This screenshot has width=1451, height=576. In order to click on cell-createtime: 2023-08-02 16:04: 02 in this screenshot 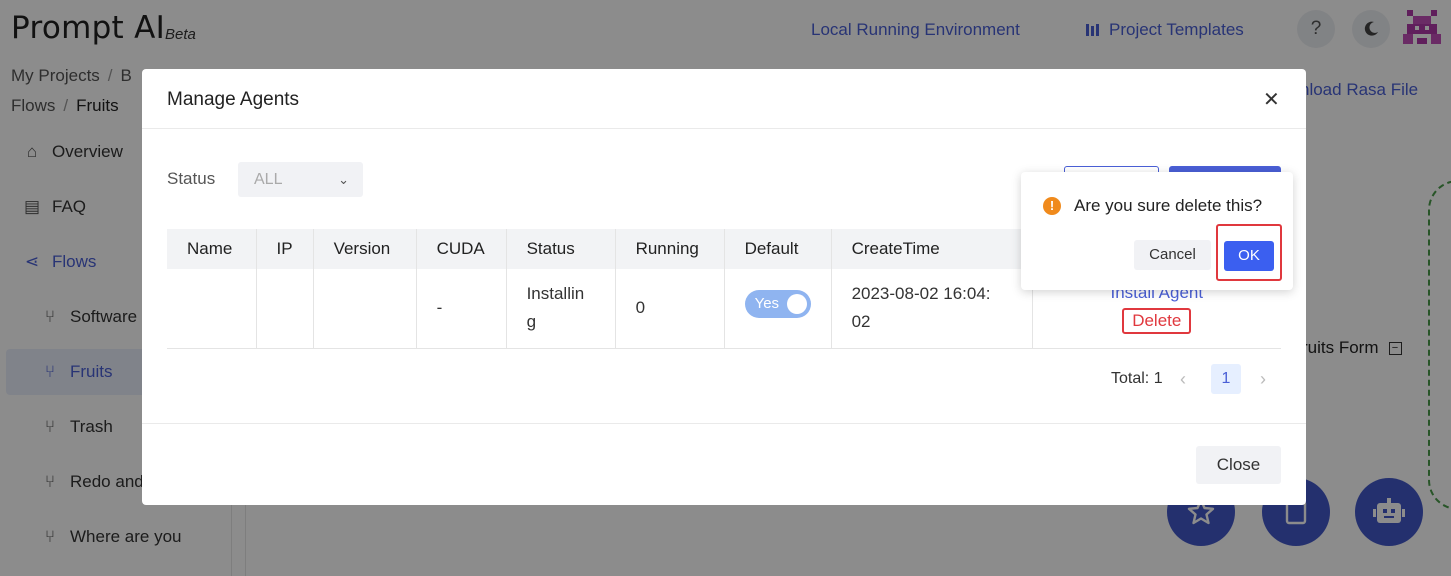, I will do `click(932, 309)`.